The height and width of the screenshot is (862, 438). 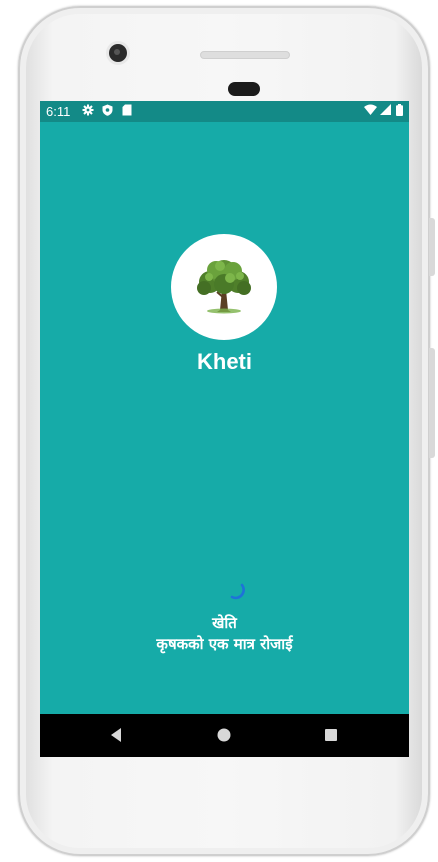 I want to click on sd-card-icon, so click(x=127, y=111).